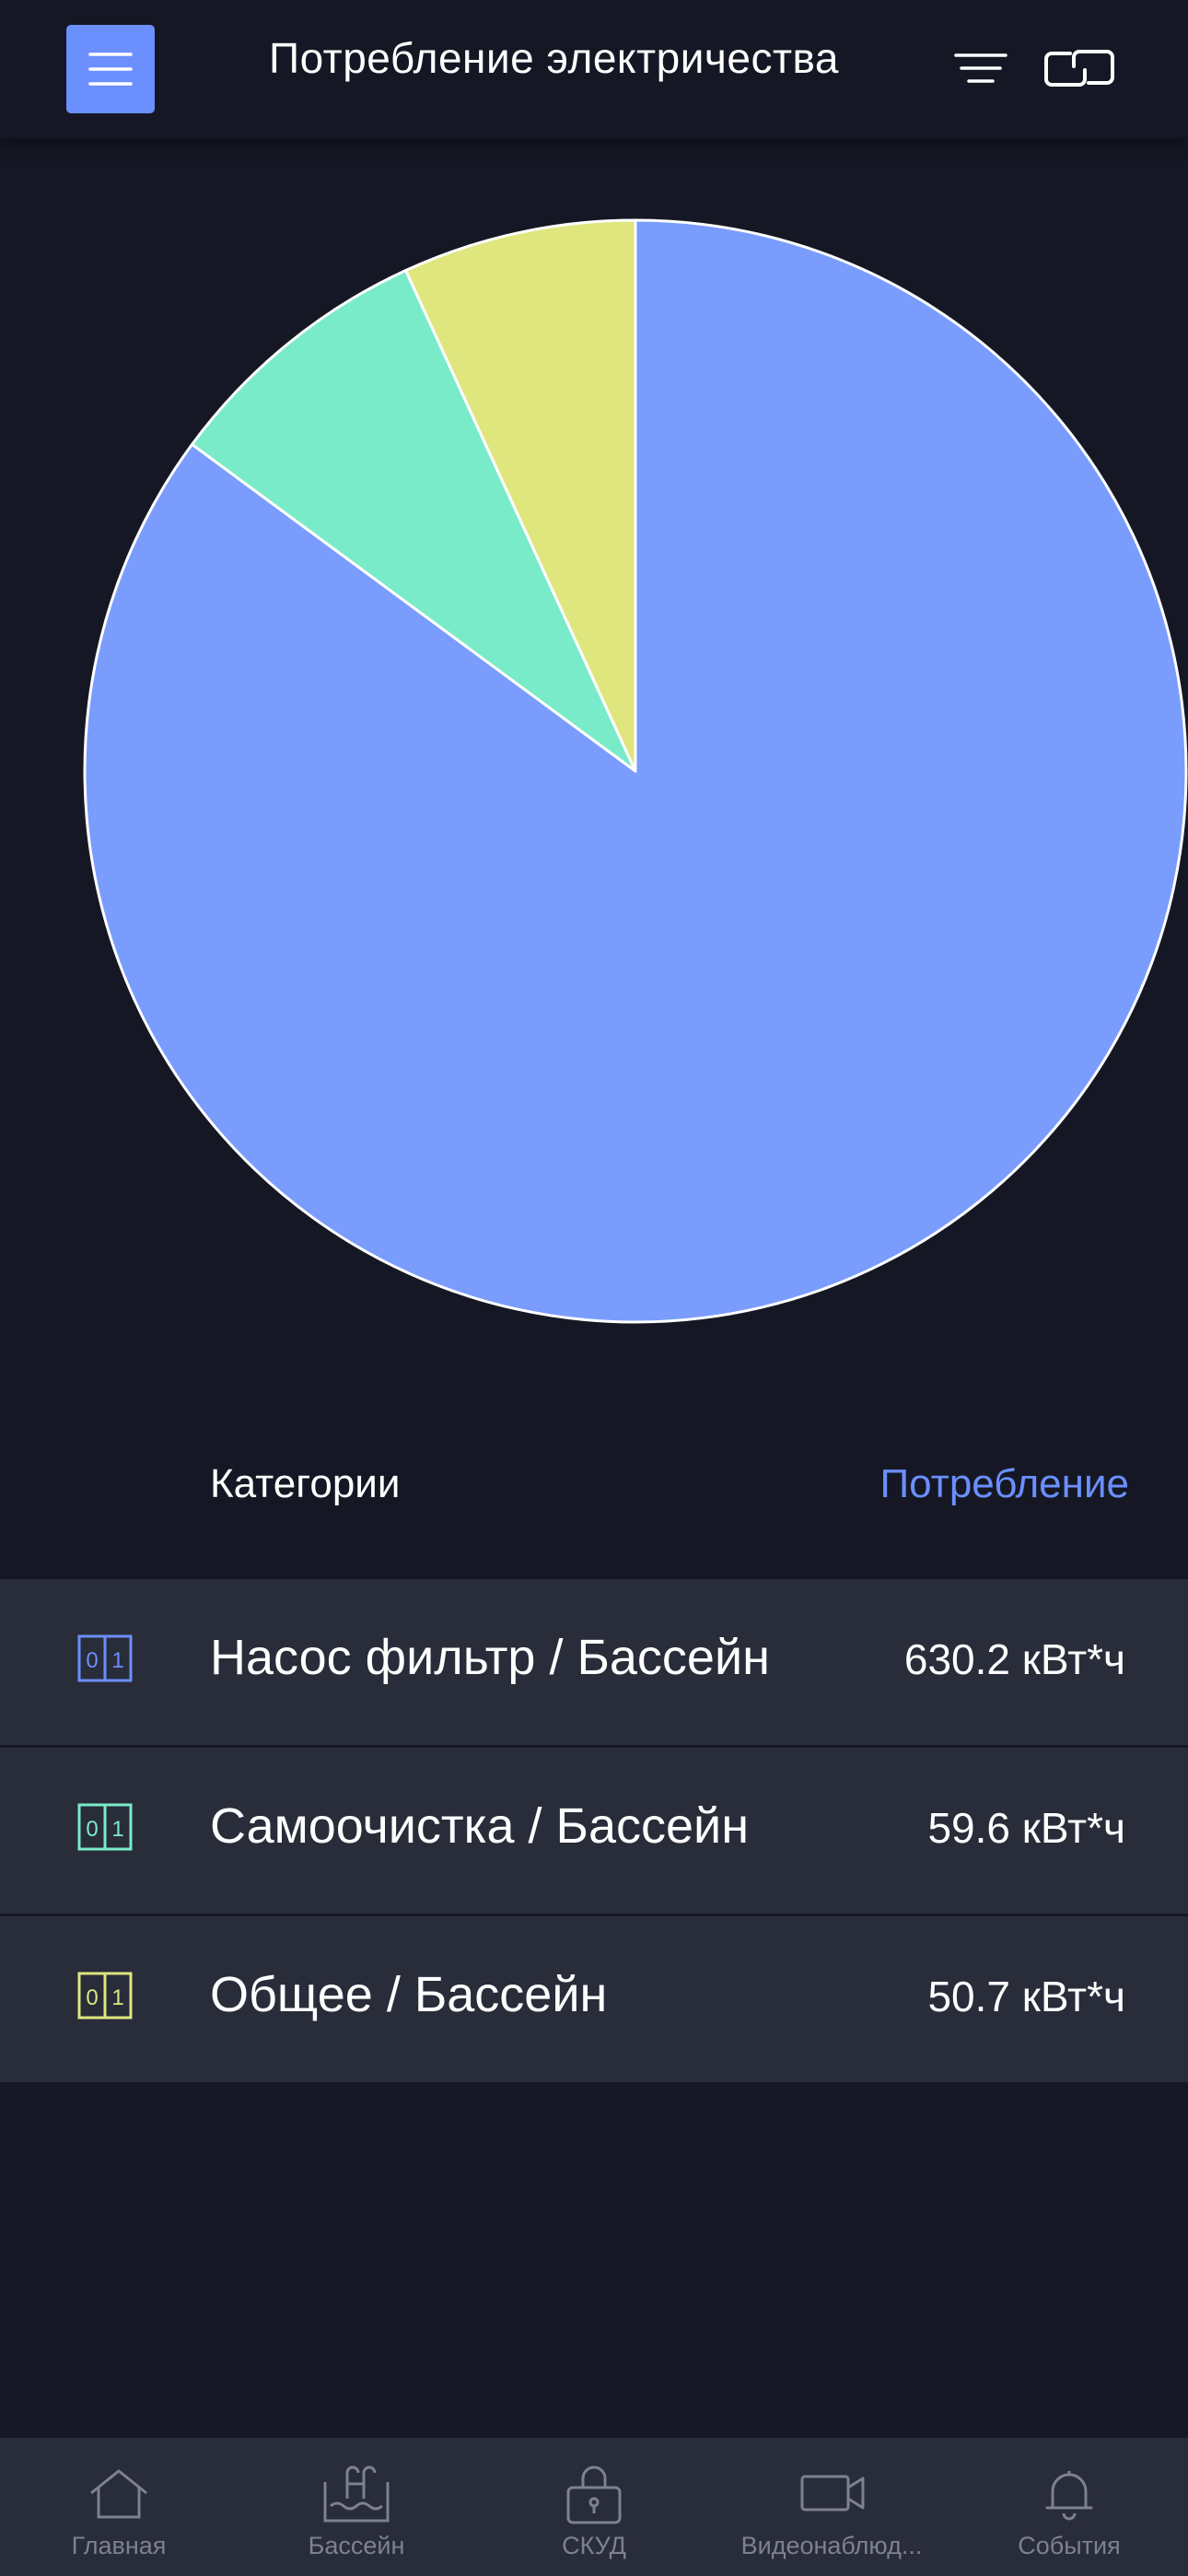 The height and width of the screenshot is (2576, 1188). I want to click on column-header-consumption: Потребление, so click(1004, 1484).